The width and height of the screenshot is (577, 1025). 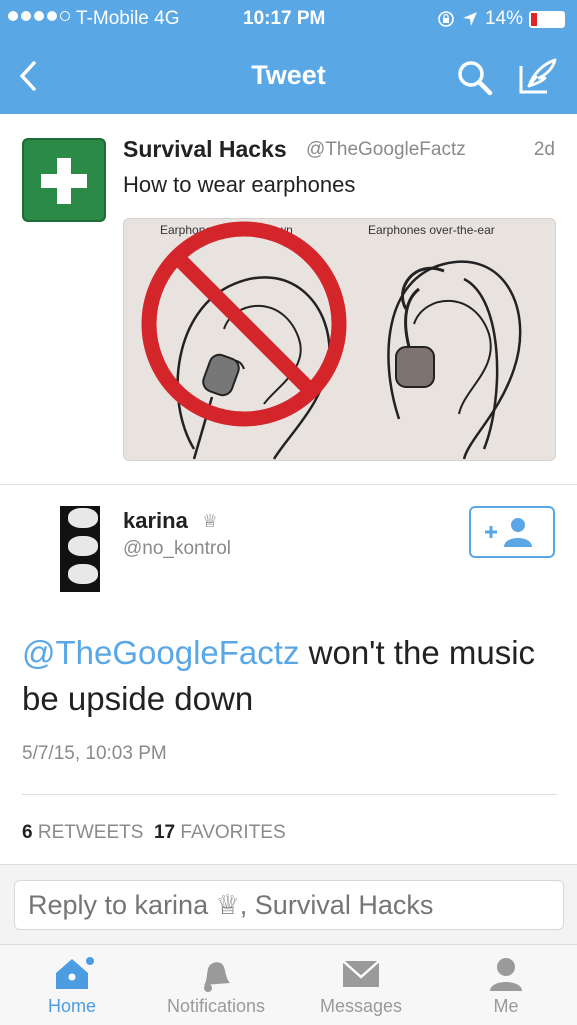 What do you see at coordinates (205, 149) in the screenshot?
I see `author-name: Survival Hacks` at bounding box center [205, 149].